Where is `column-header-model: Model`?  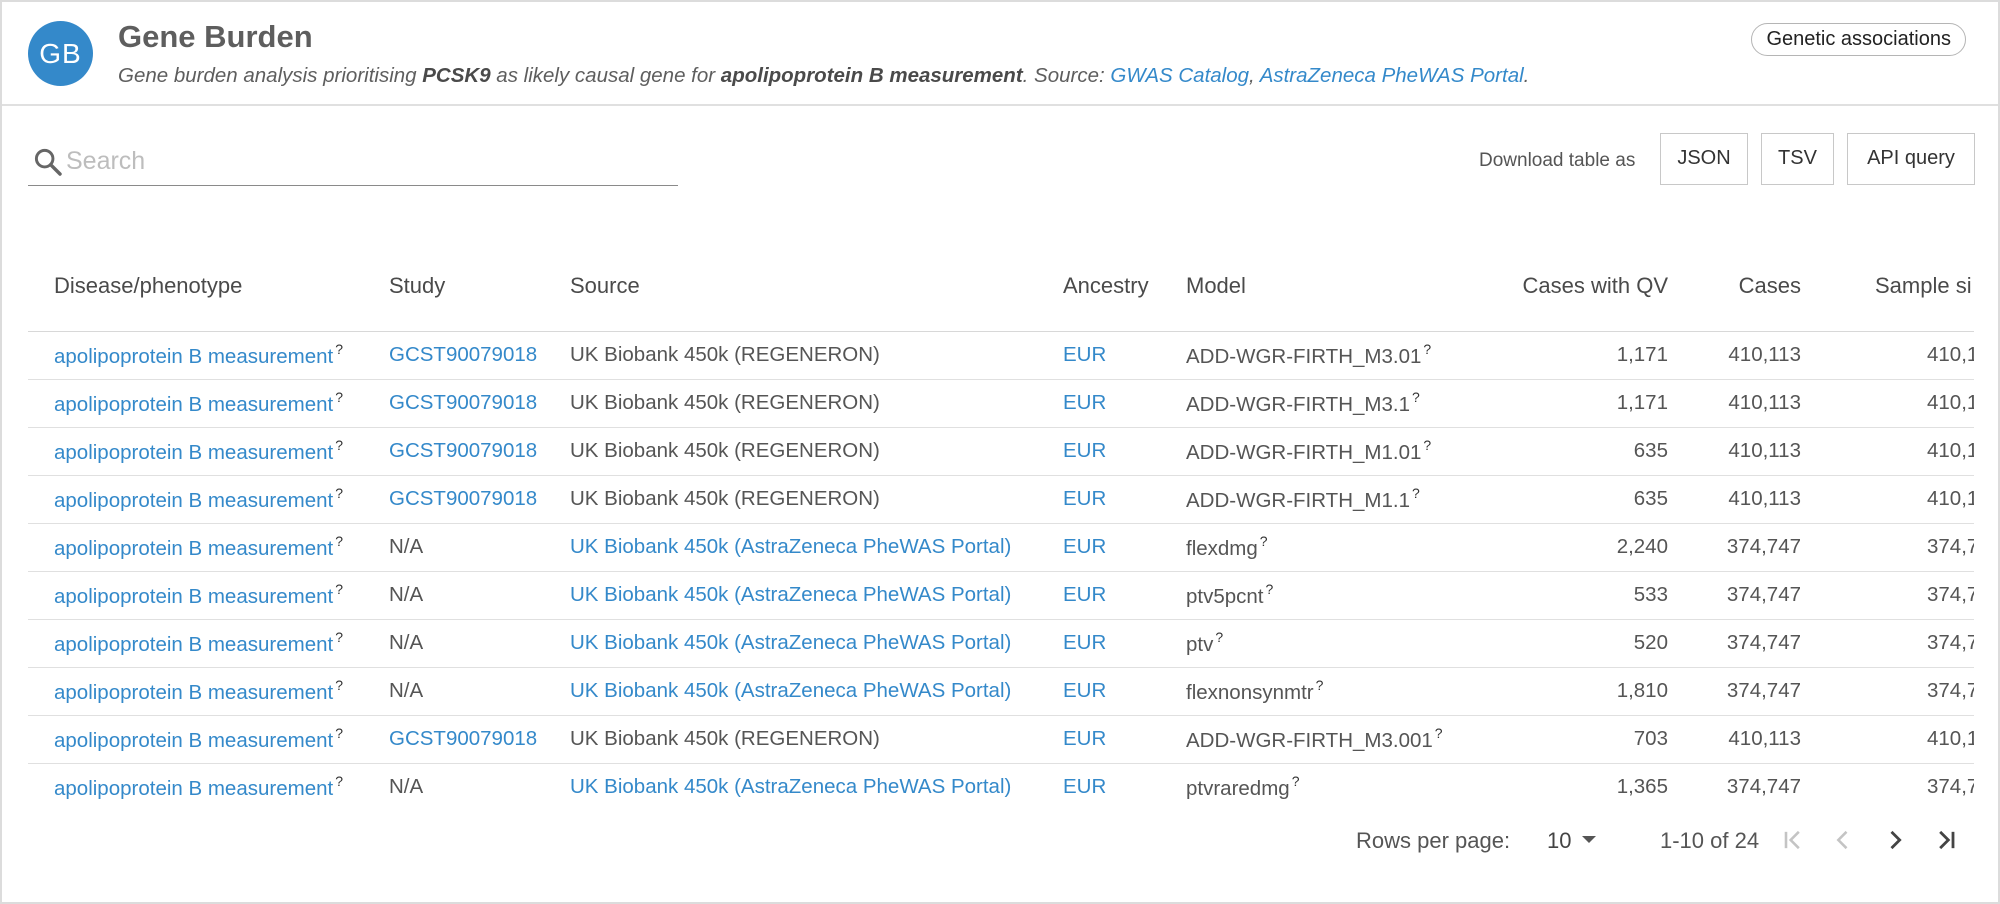 column-header-model: Model is located at coordinates (1285, 287).